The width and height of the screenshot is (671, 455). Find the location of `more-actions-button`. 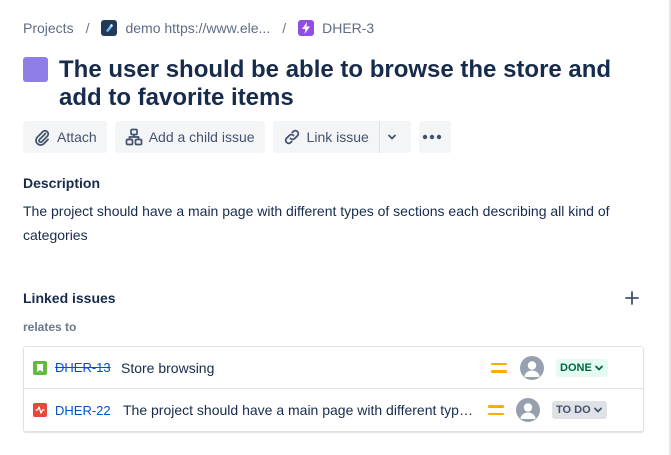

more-actions-button is located at coordinates (434, 137).